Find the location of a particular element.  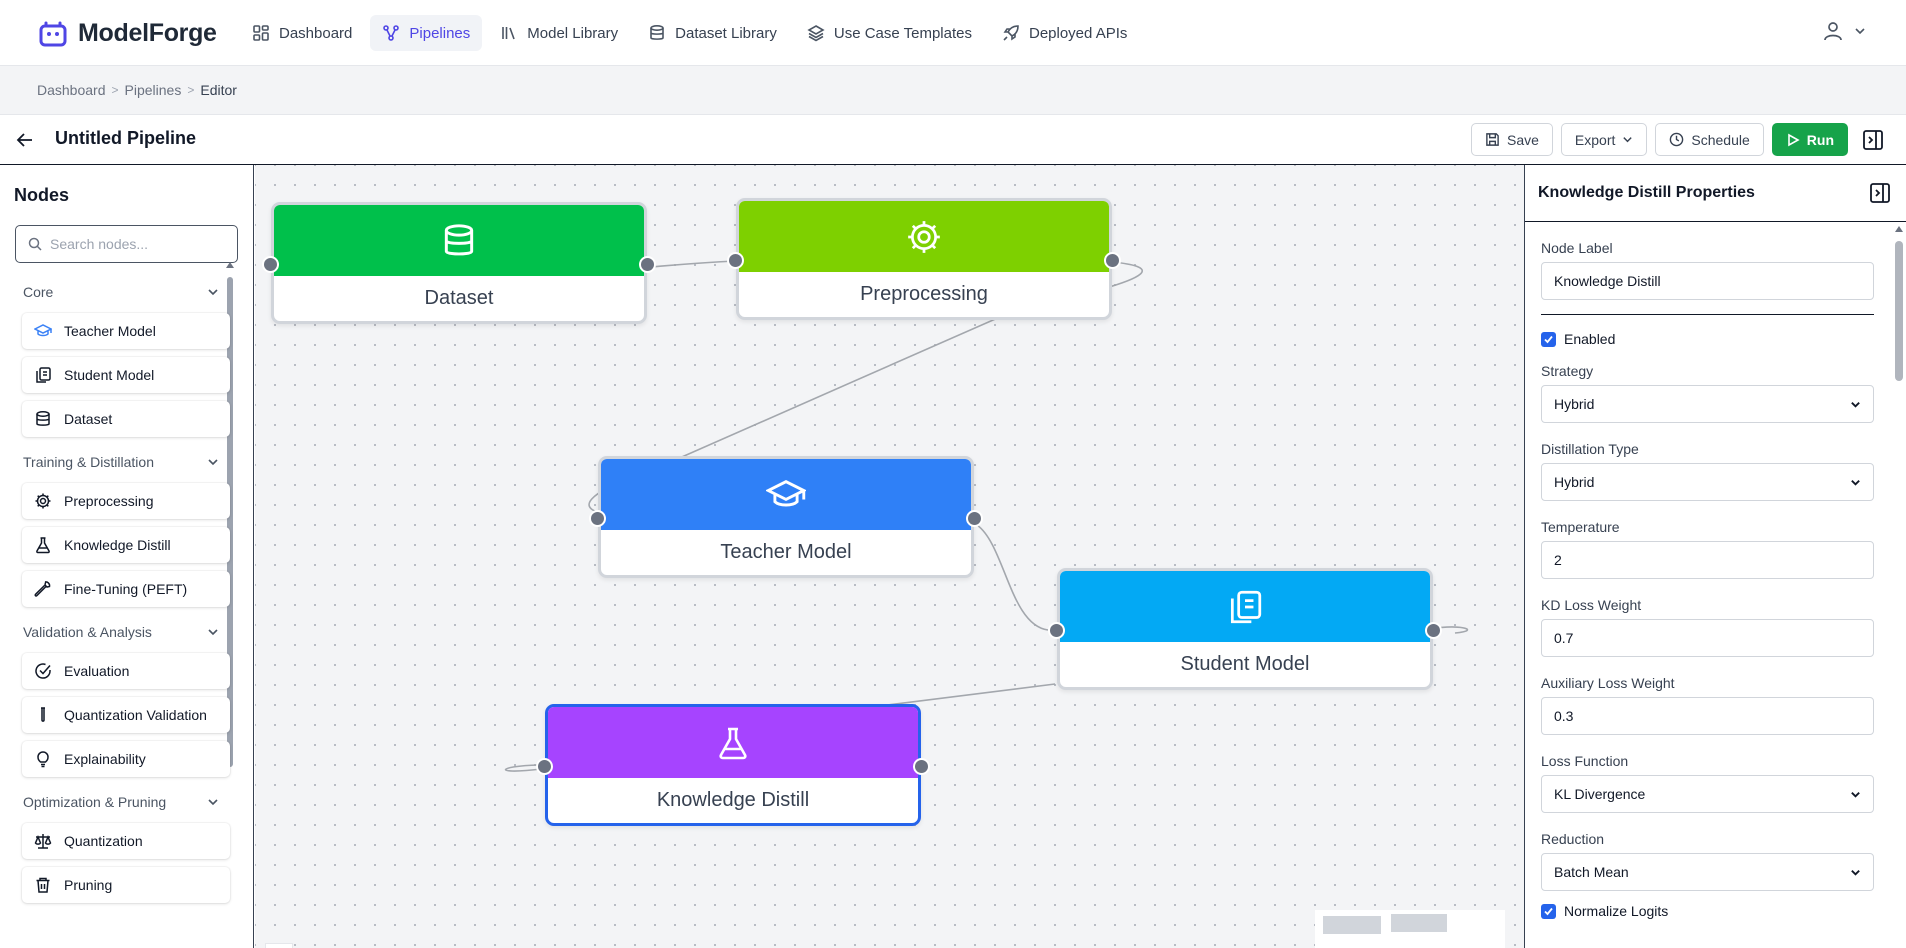

nav-use-case-templates: Use Case Templates is located at coordinates (889, 33).